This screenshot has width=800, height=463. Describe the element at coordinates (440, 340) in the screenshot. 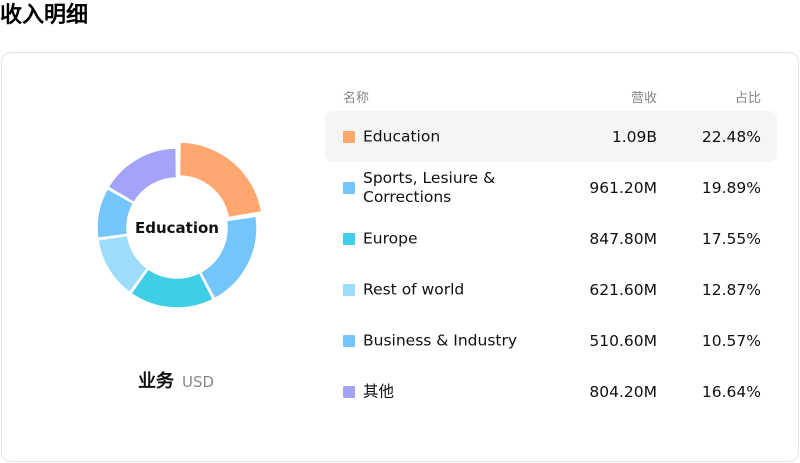

I see `row-name: Business & Industry` at that location.